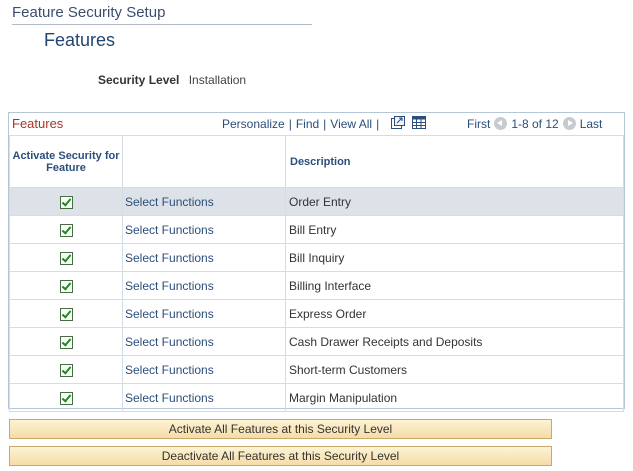 This screenshot has width=633, height=471. What do you see at coordinates (307, 124) in the screenshot?
I see `find-link: Find` at bounding box center [307, 124].